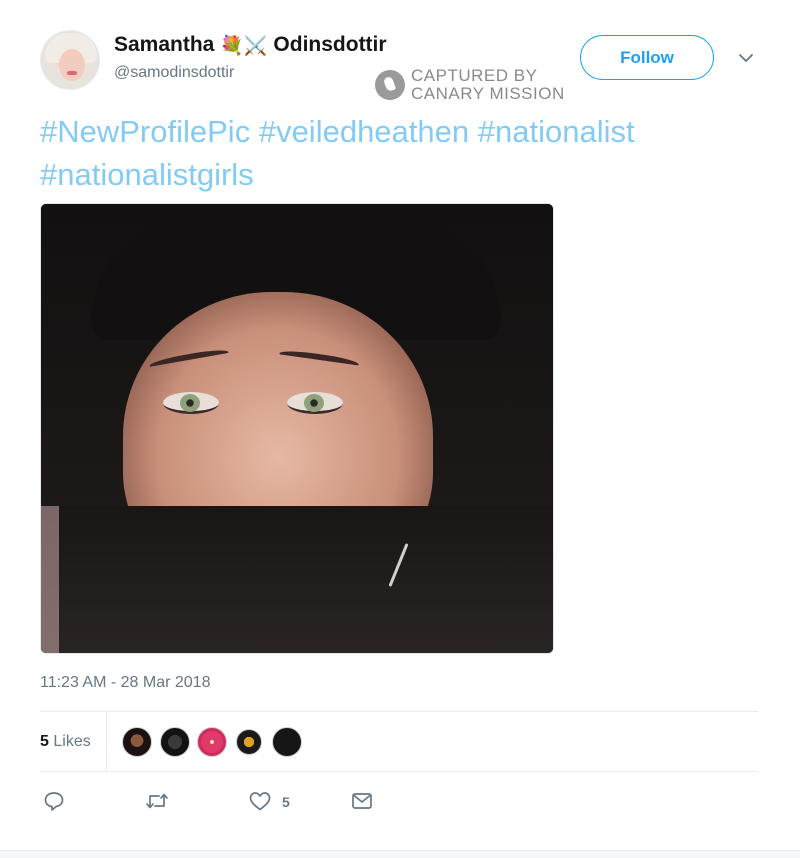 This screenshot has width=800, height=858. I want to click on likes-count: 5, so click(44, 741).